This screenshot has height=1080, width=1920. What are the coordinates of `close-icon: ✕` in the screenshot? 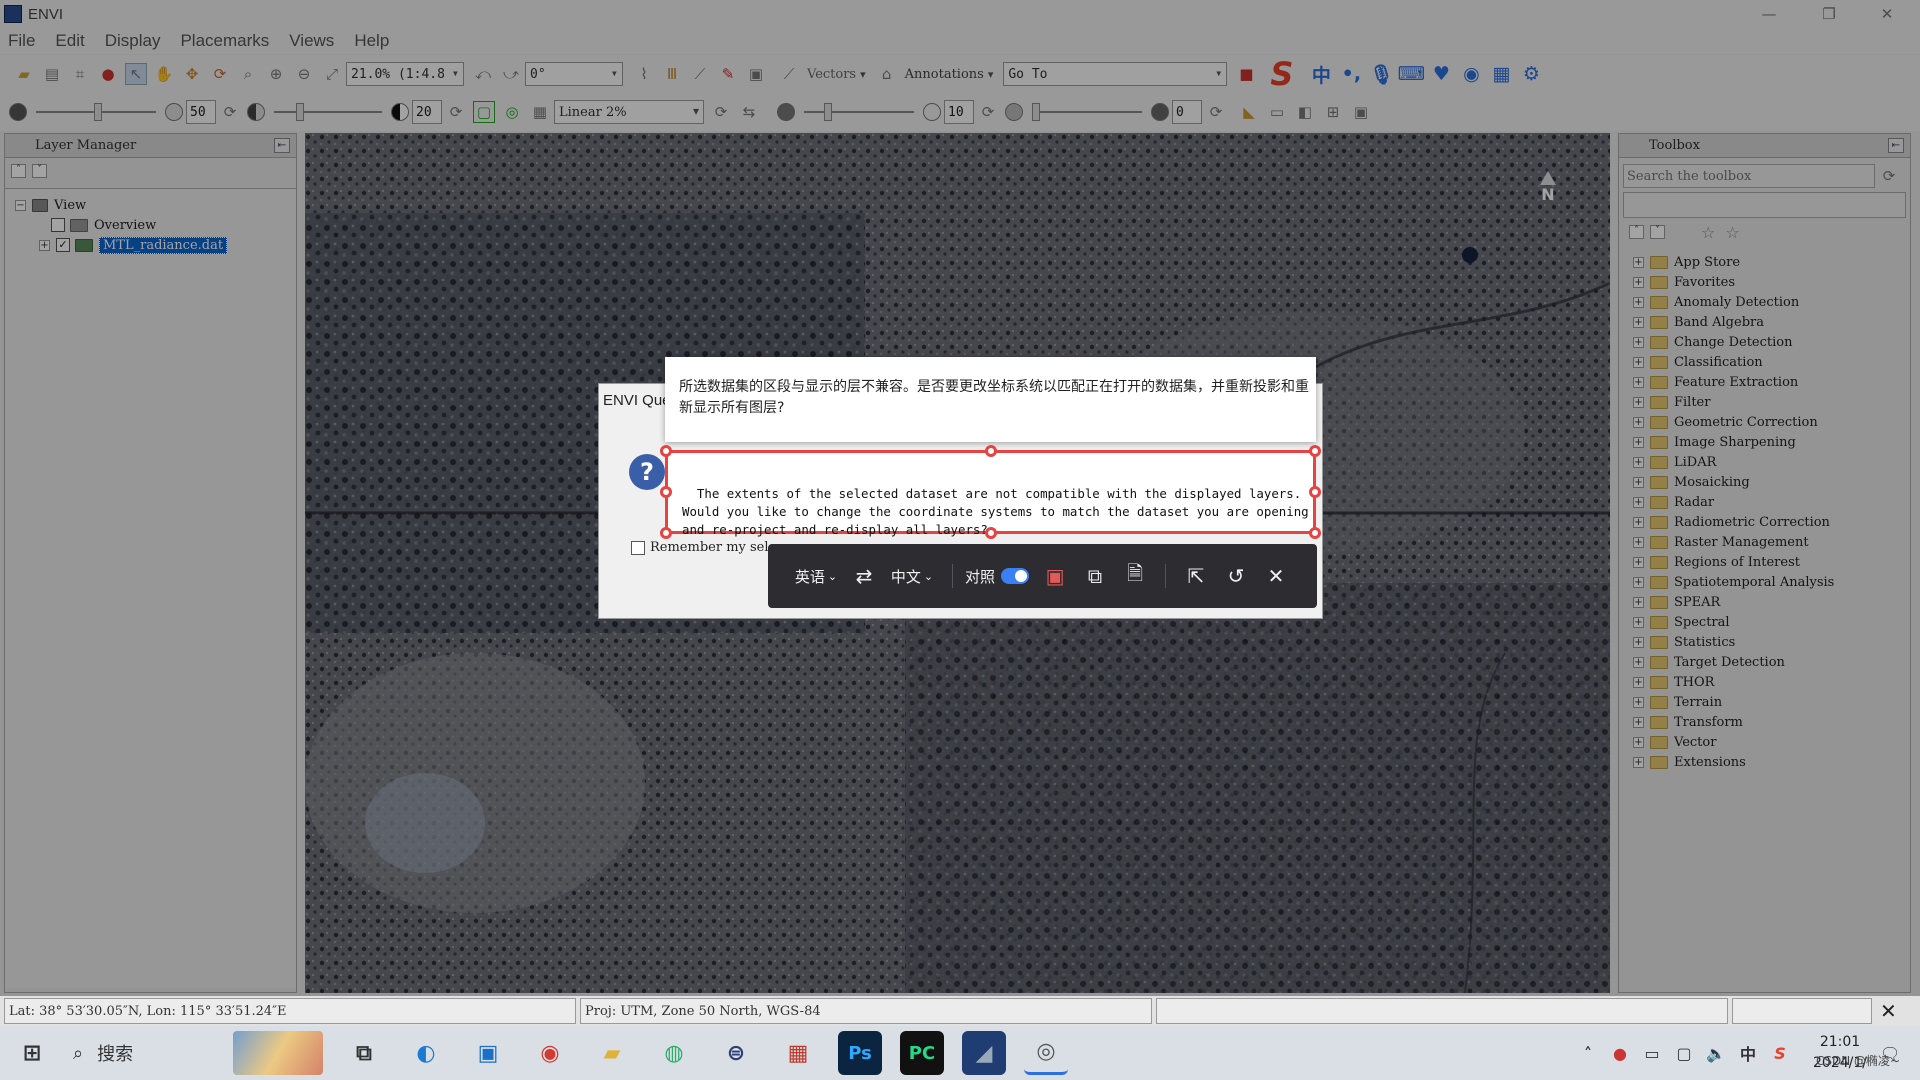 It's located at (1276, 576).